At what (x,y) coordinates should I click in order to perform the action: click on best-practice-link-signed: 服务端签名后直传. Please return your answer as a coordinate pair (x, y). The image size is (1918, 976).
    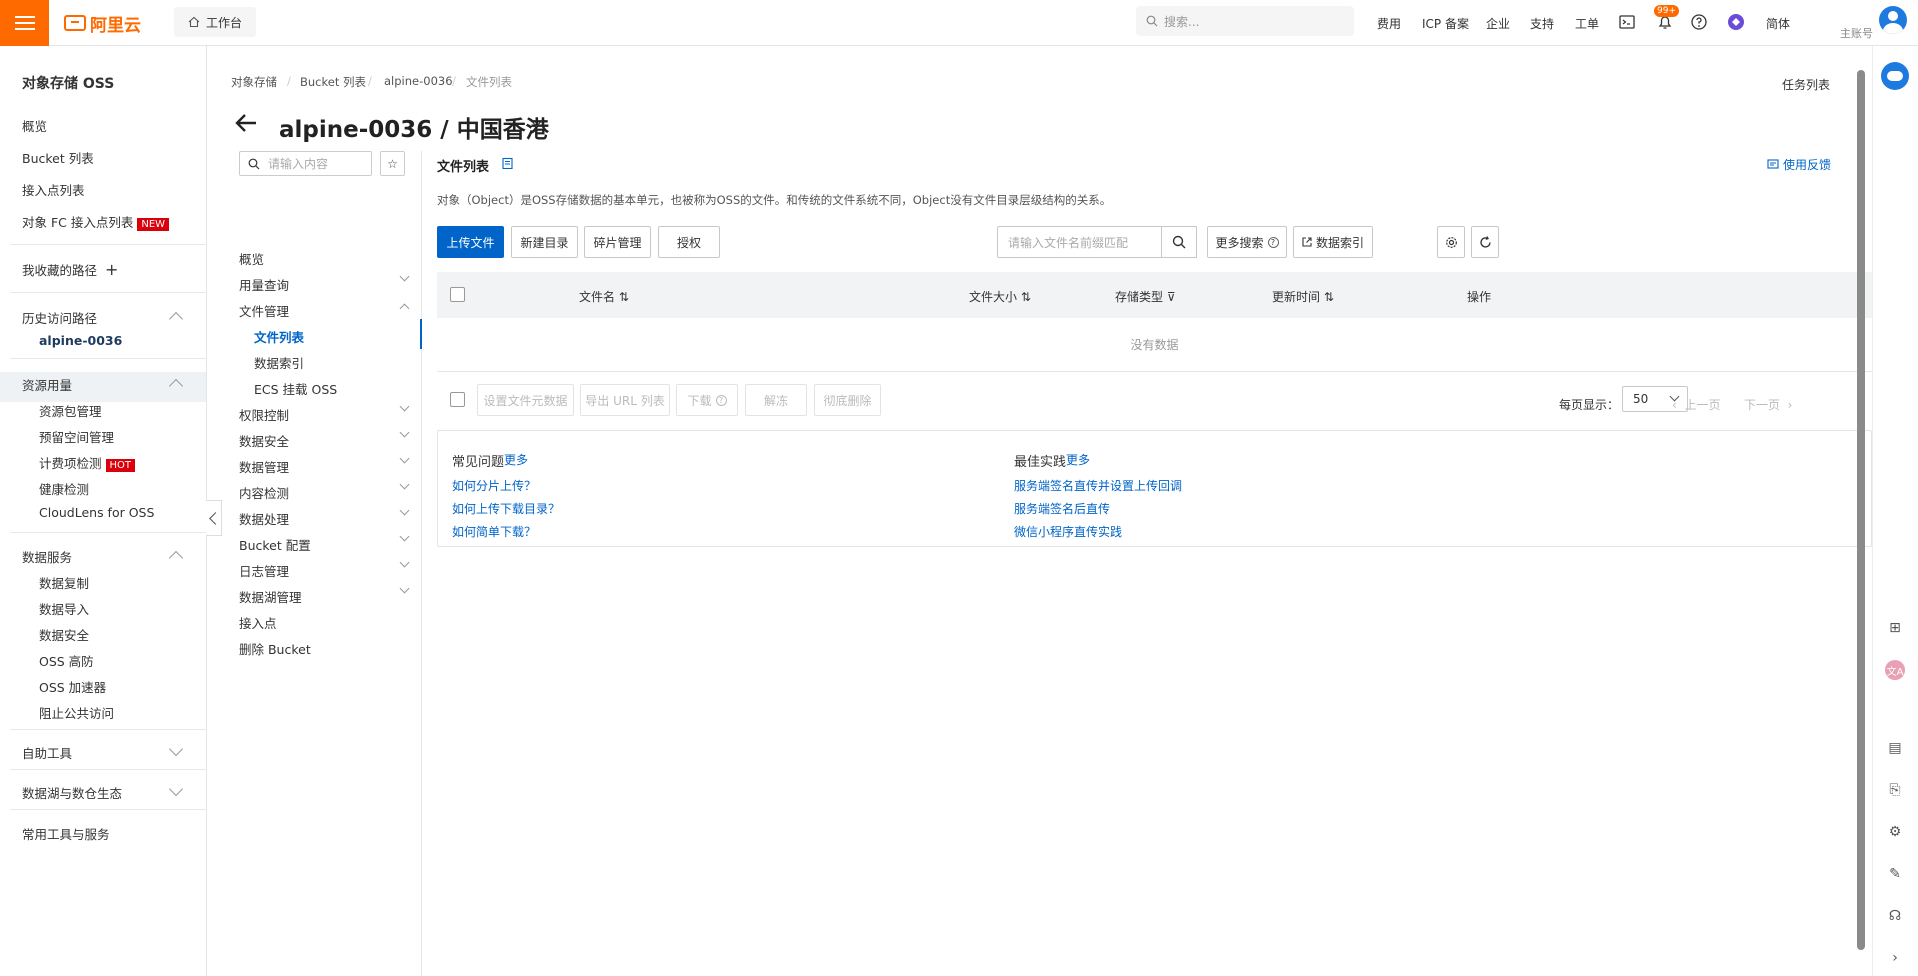
    Looking at the image, I should click on (1062, 508).